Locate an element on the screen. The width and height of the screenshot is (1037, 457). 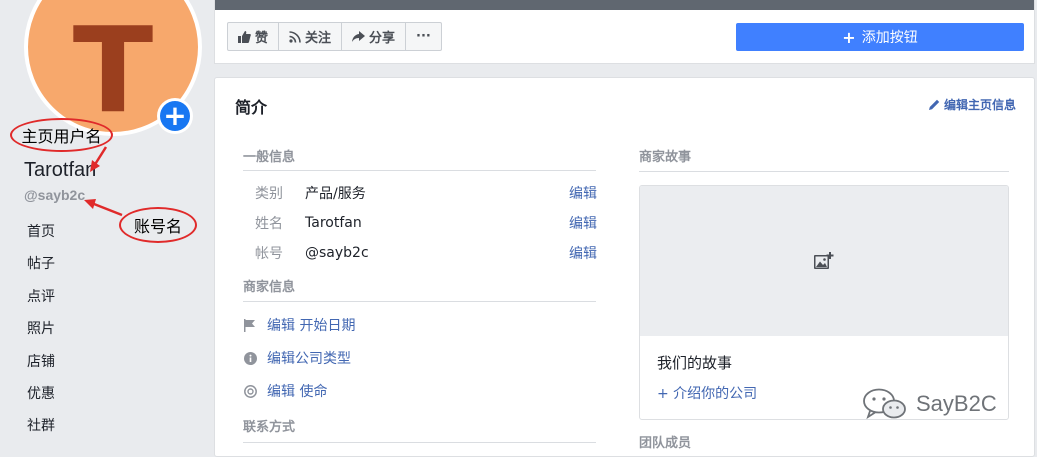
info-row-category: 类别 产品/服务 编辑 is located at coordinates (426, 193).